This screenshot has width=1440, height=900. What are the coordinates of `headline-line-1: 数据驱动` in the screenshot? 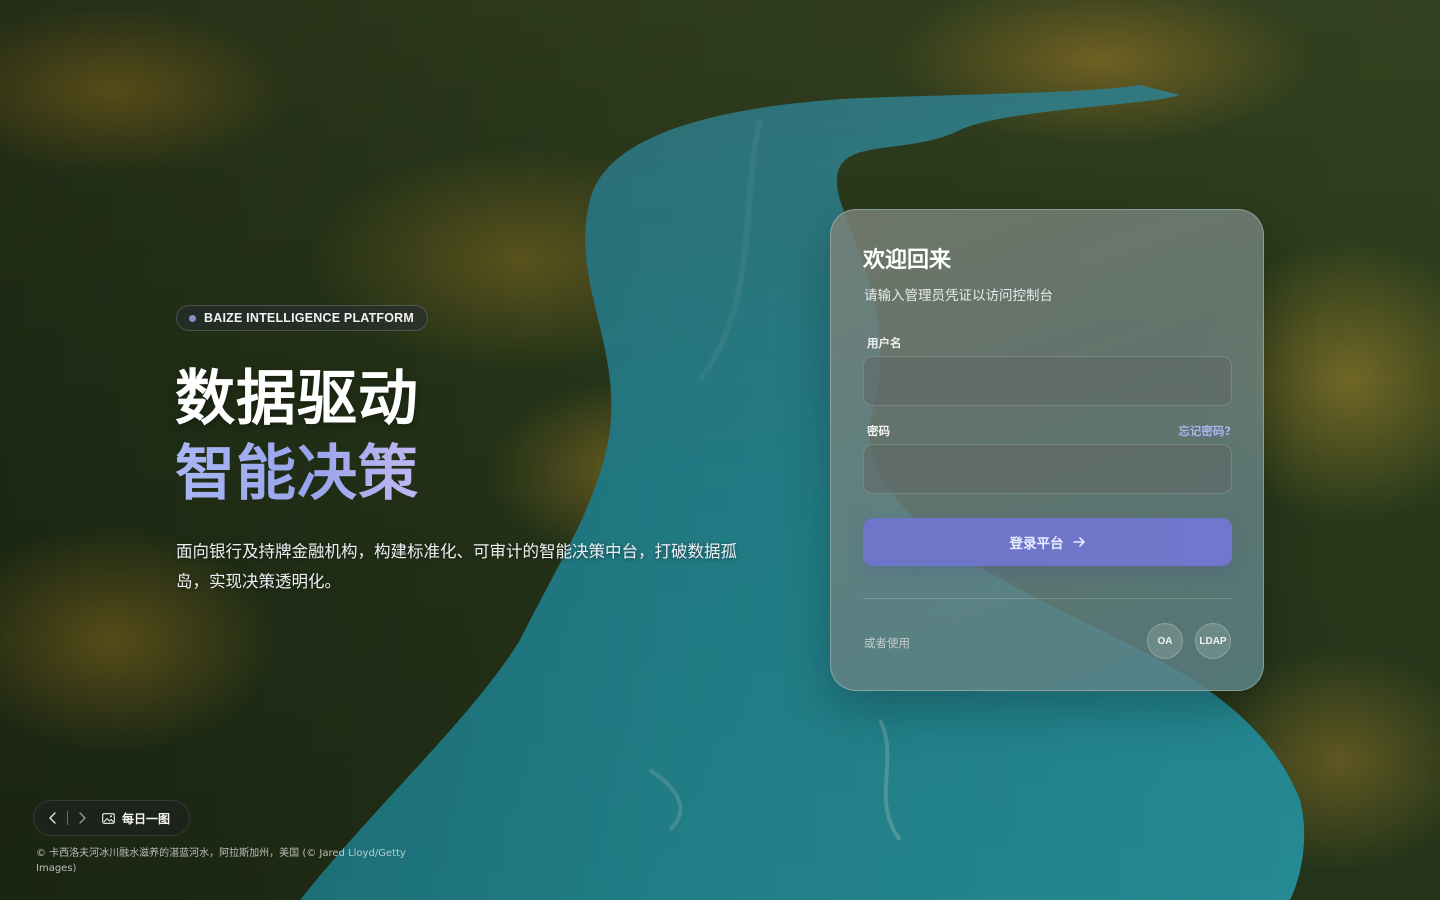 It's located at (297, 399).